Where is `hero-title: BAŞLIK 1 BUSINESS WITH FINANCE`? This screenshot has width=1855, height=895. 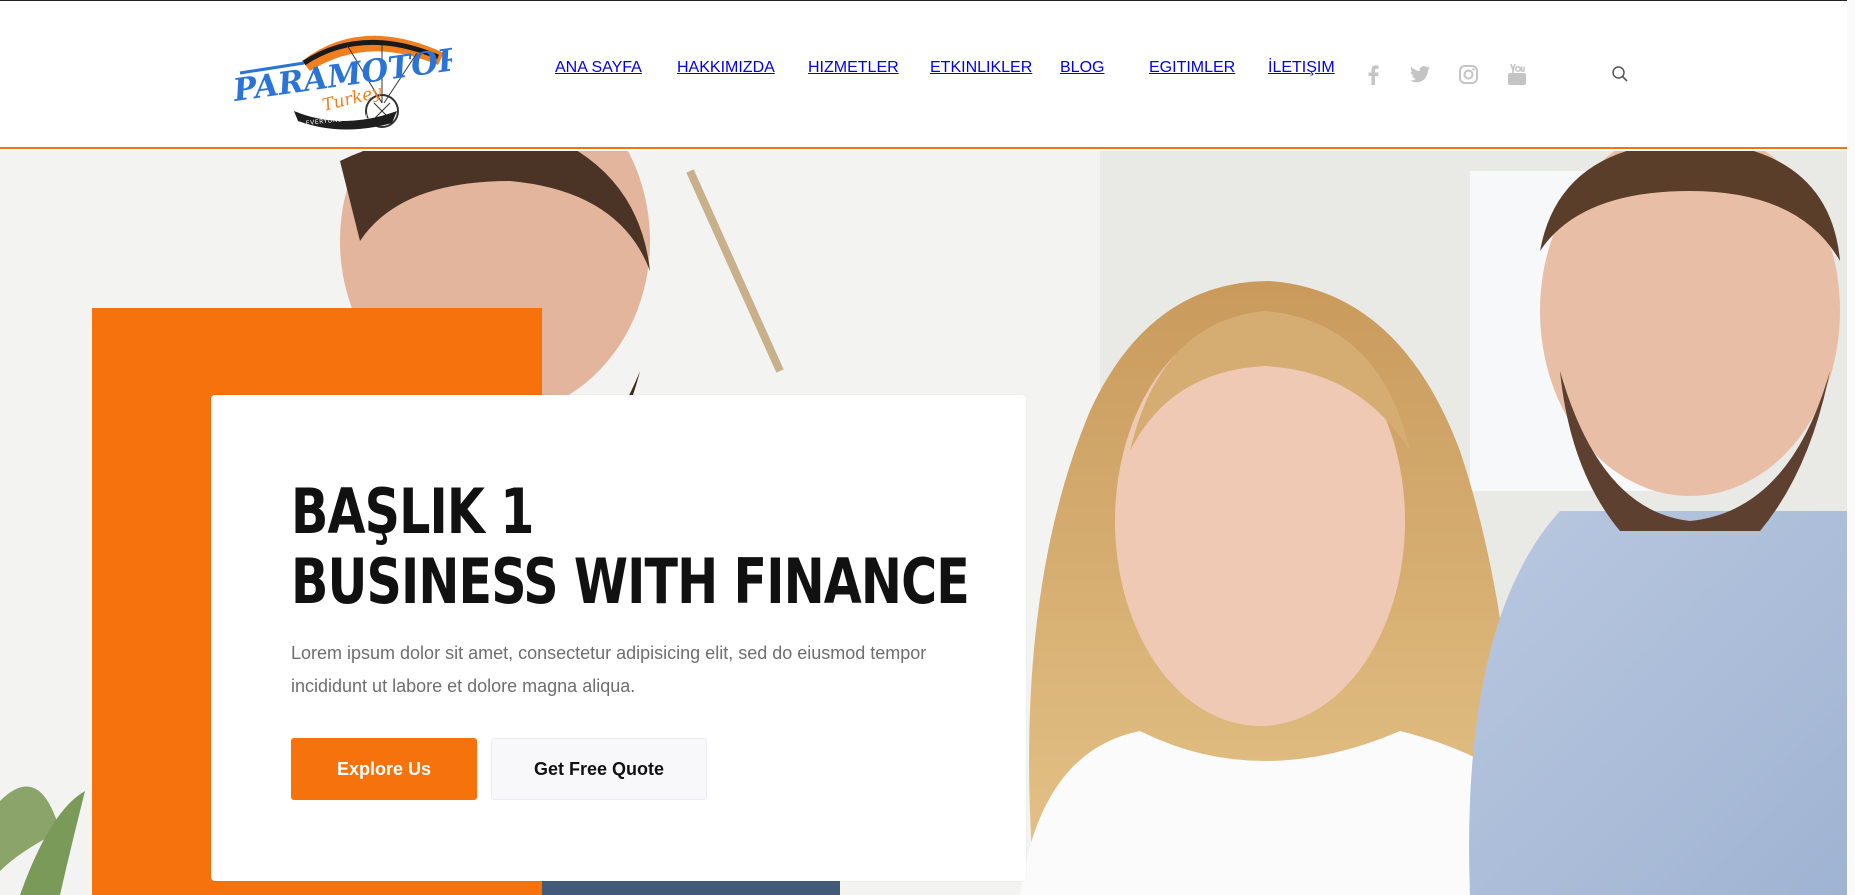 hero-title: BAŞLIK 1 BUSINESS WITH FINANCE is located at coordinates (630, 546).